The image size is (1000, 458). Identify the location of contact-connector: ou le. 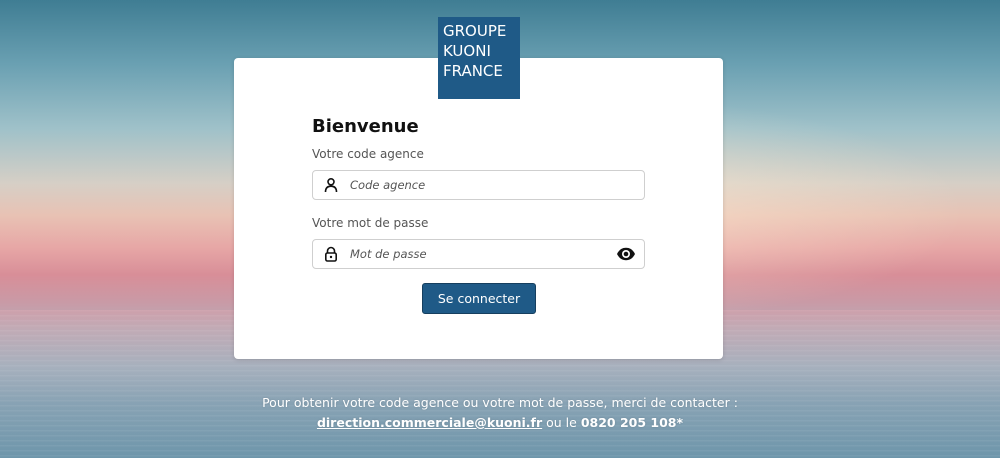
(561, 422).